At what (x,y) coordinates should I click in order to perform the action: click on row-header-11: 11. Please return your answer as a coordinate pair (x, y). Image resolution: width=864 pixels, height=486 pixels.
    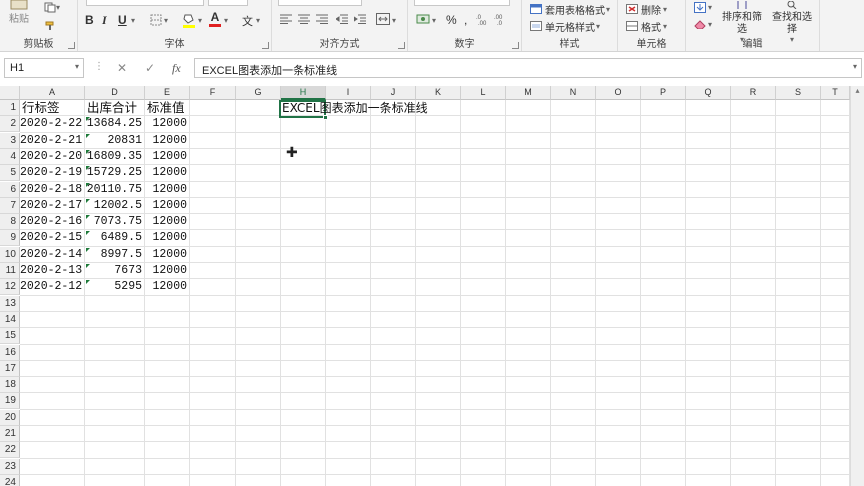
    Looking at the image, I should click on (10, 271).